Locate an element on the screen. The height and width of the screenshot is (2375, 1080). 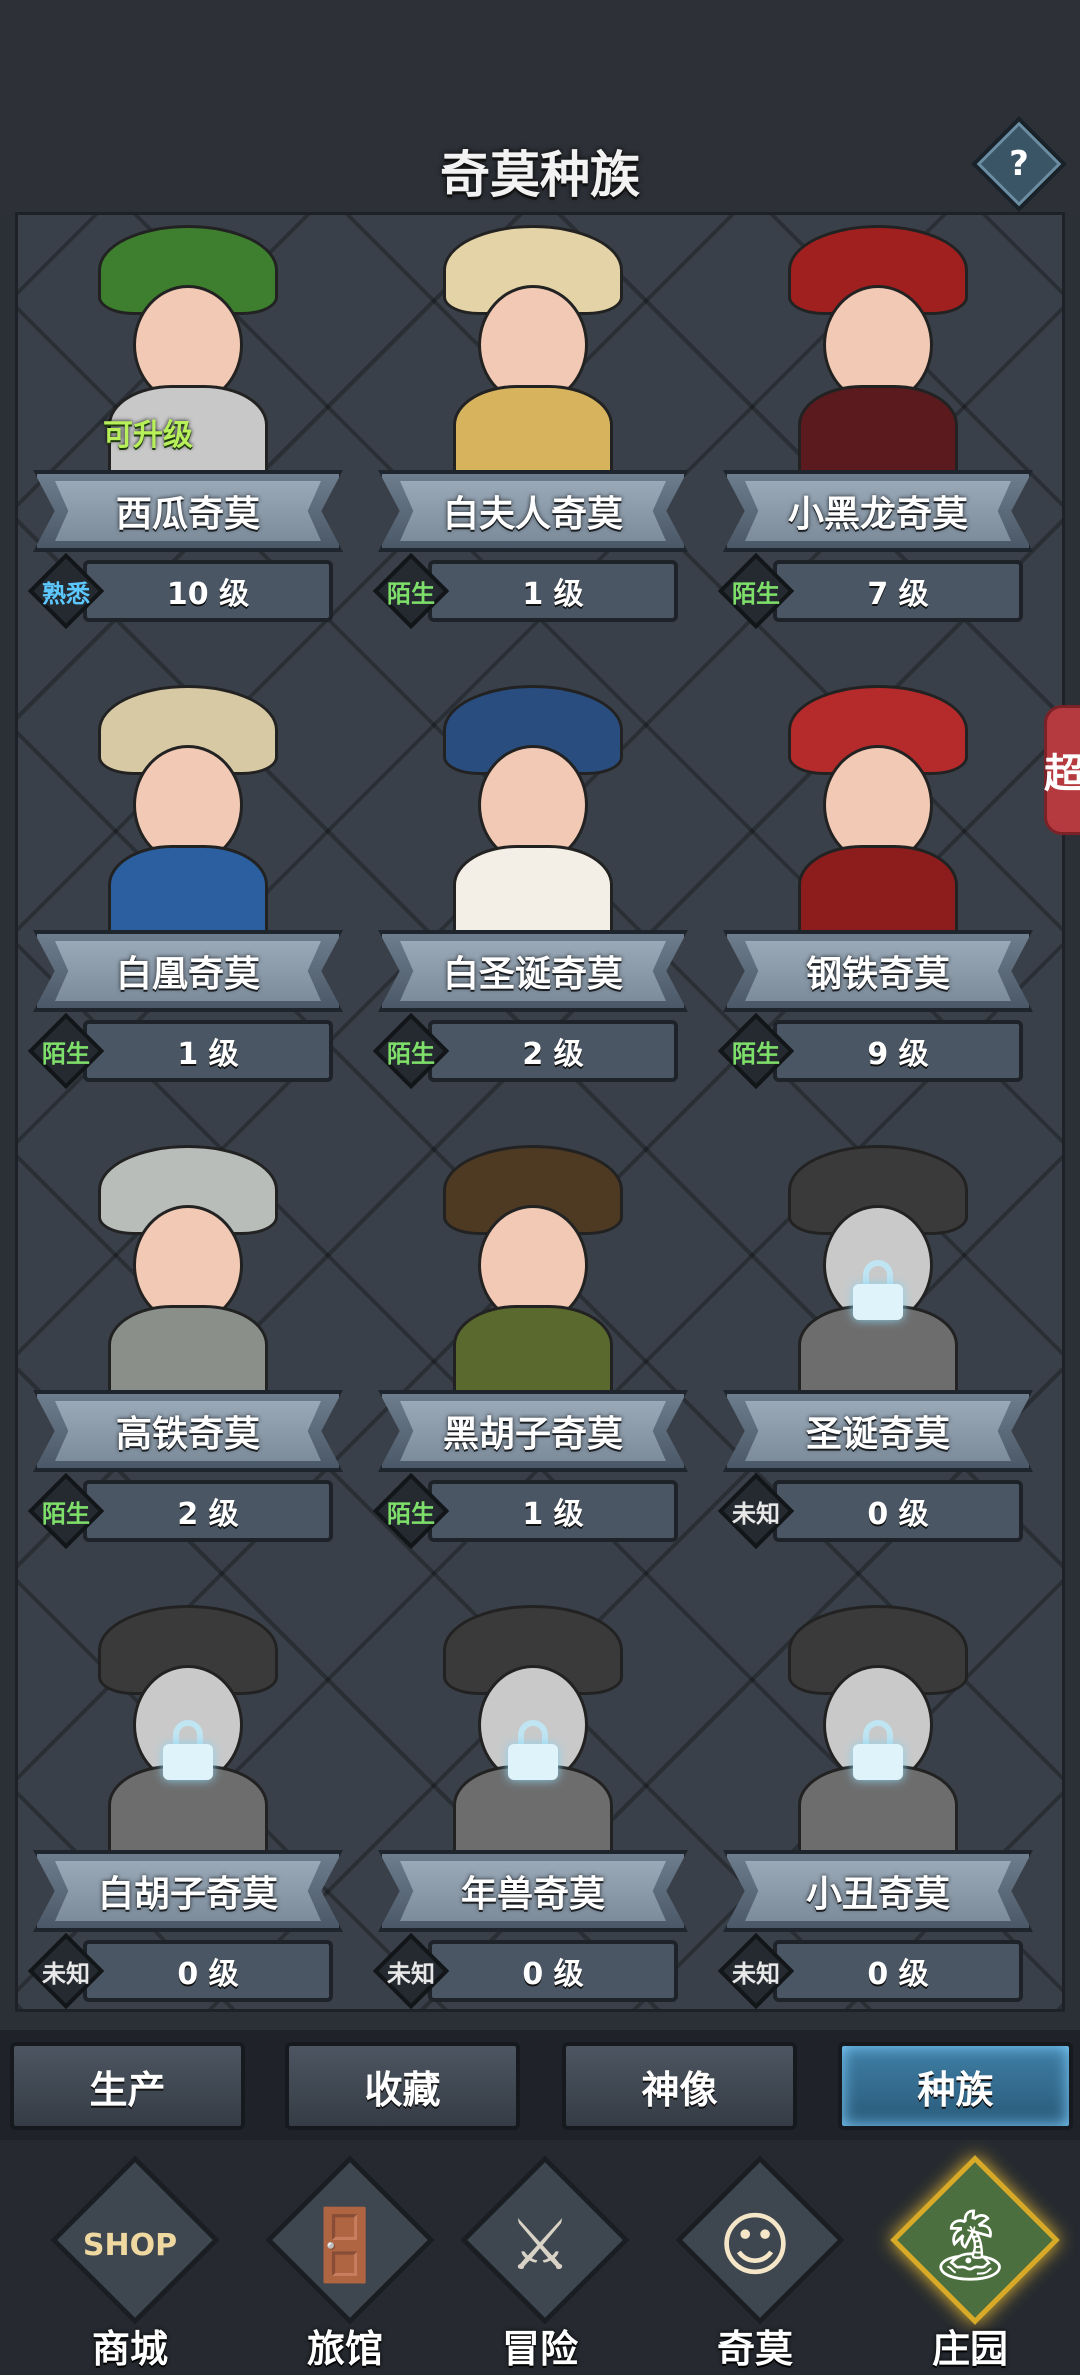
tab-race: 种族 is located at coordinates (955, 2086).